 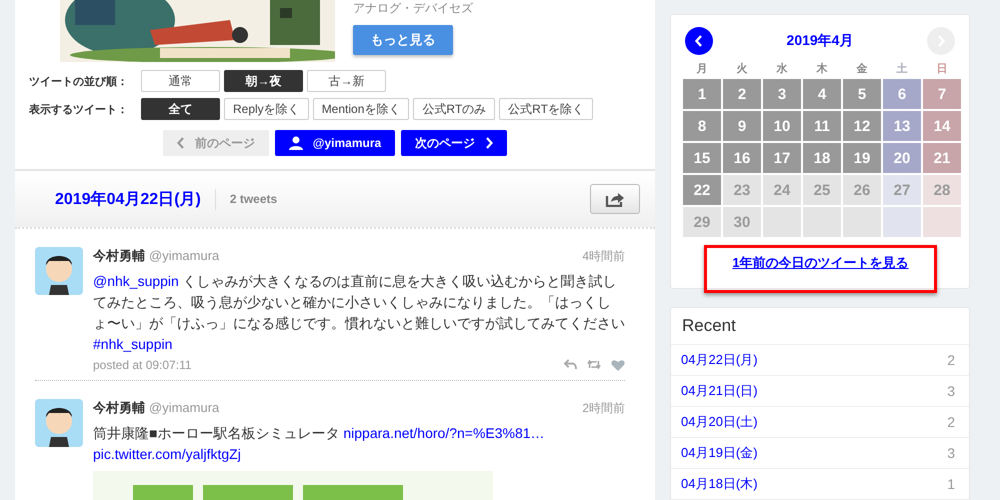 I want to click on calendar-day: 30, so click(x=742, y=222).